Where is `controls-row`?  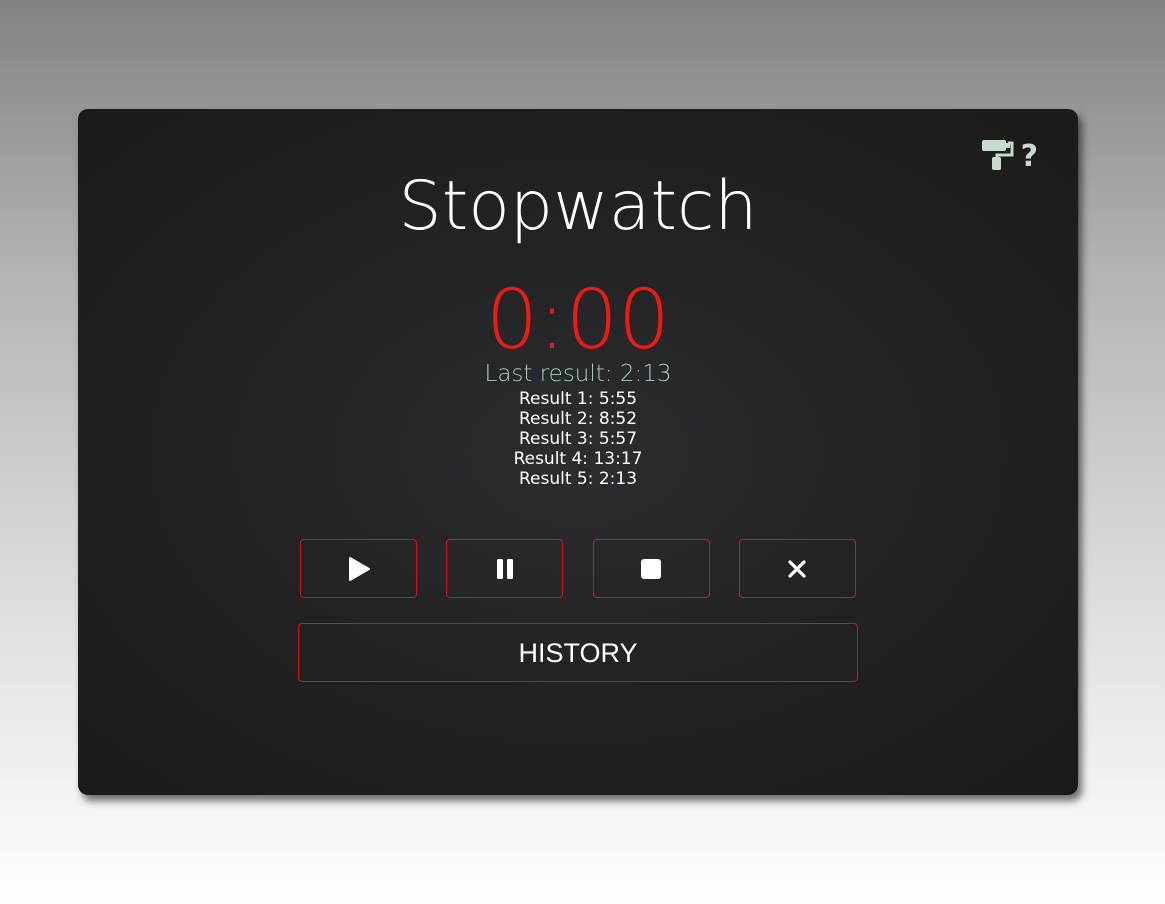 controls-row is located at coordinates (578, 568).